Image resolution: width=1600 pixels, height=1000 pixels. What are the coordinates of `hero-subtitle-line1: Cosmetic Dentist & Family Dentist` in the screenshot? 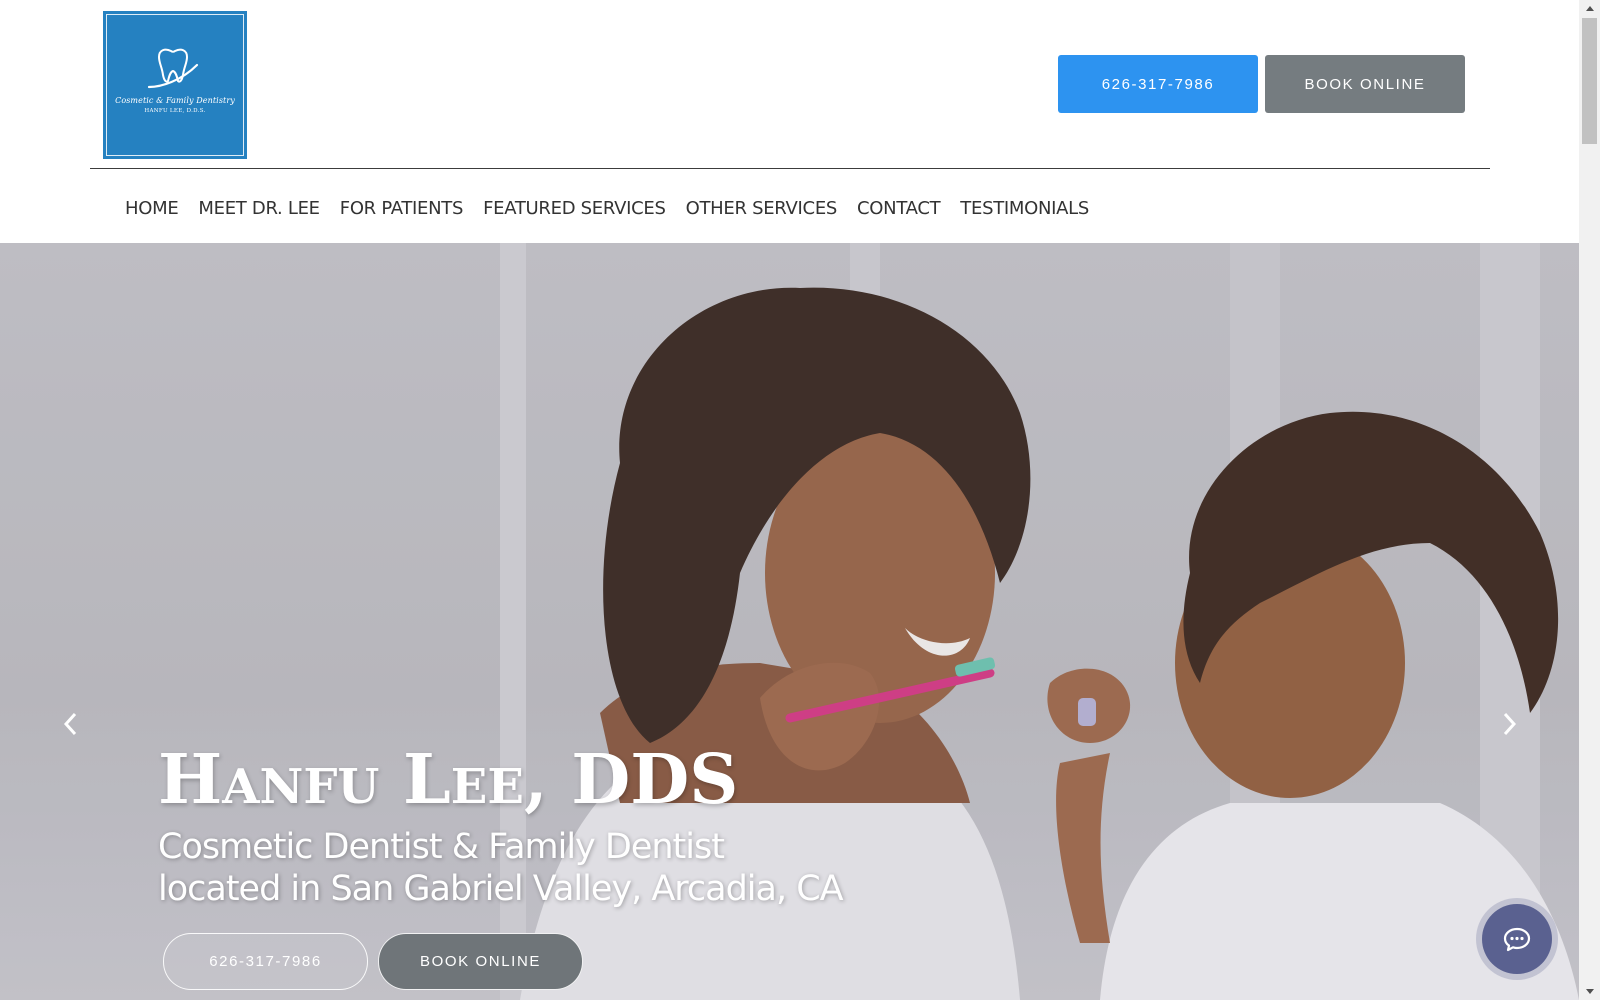 It's located at (441, 847).